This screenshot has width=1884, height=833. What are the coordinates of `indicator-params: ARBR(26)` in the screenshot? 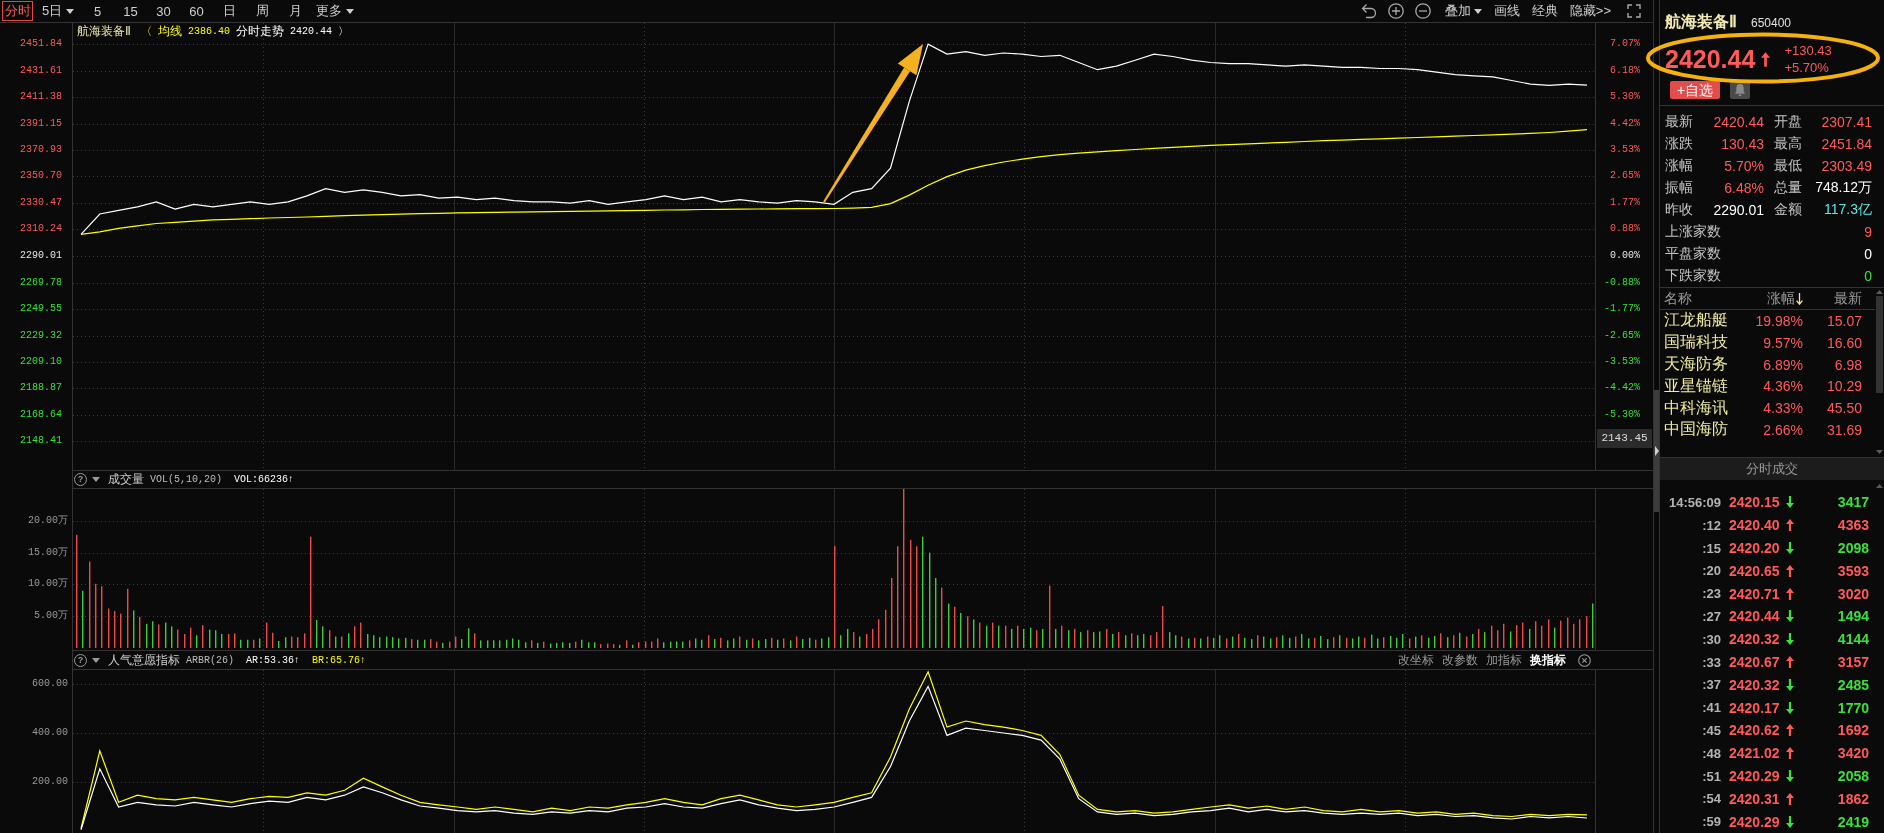 It's located at (210, 660).